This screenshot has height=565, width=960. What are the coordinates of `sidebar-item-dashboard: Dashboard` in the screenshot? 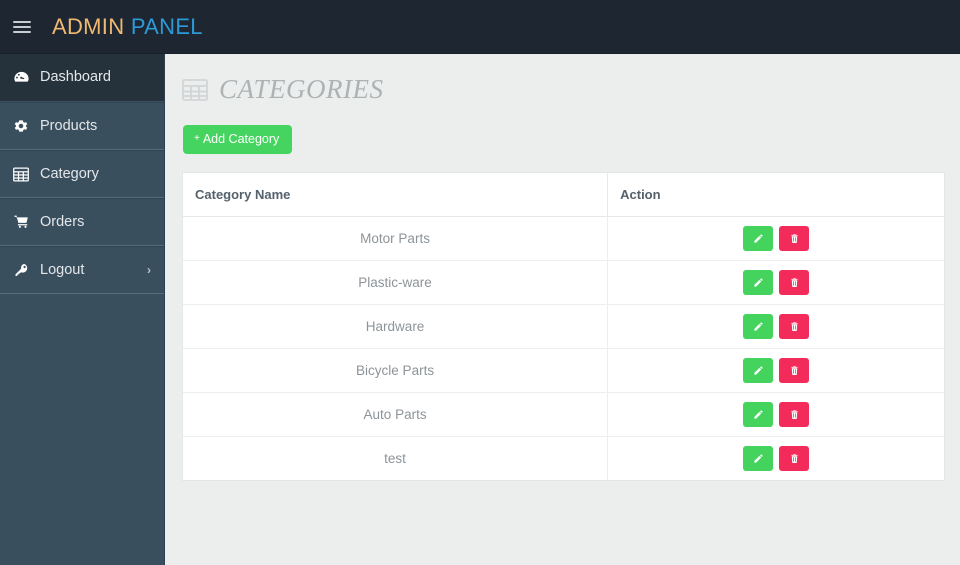 It's located at (82, 78).